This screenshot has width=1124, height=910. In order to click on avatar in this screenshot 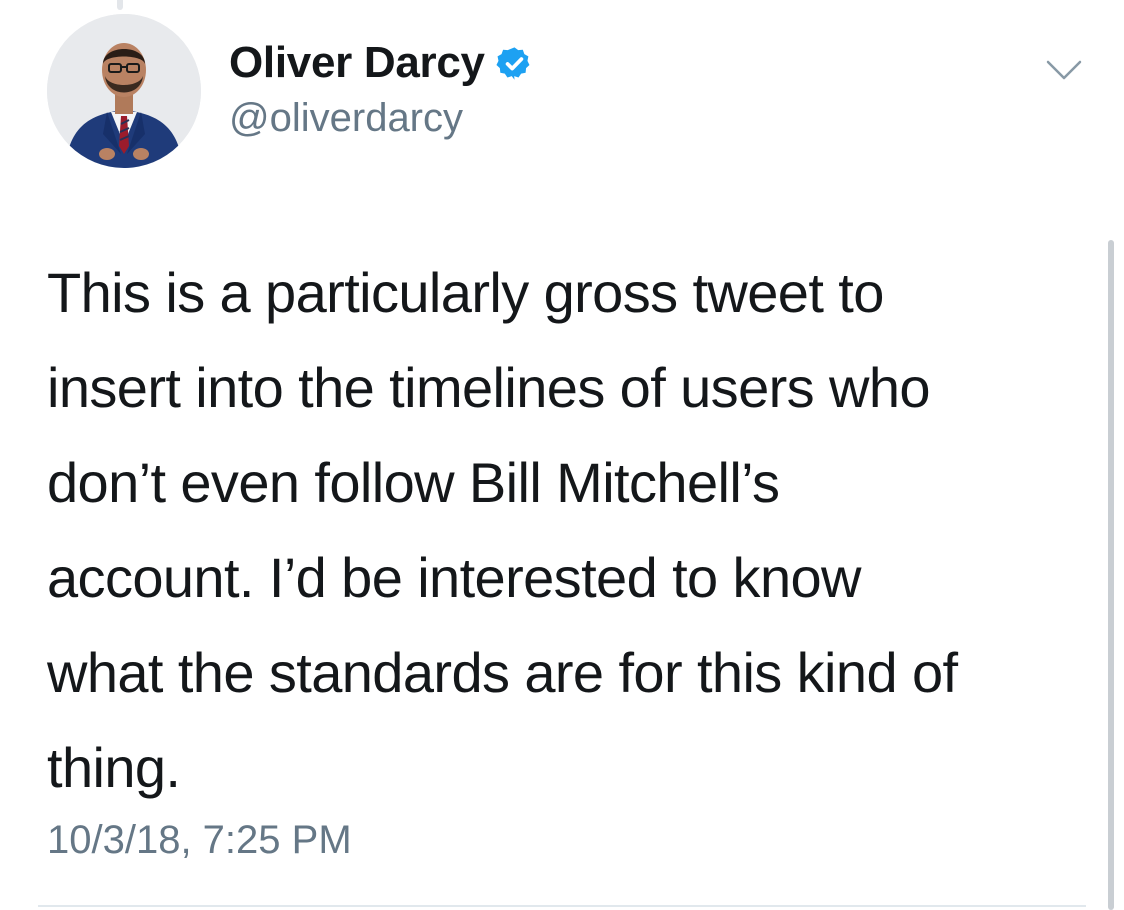, I will do `click(124, 91)`.